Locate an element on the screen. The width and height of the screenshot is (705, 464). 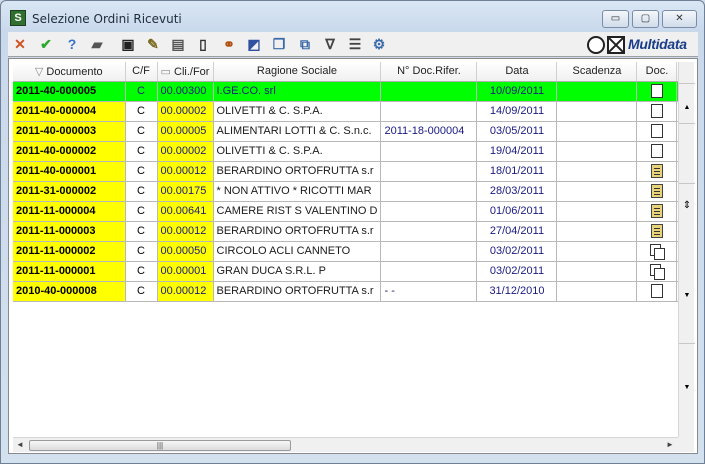
ruler-icon: ◩ is located at coordinates (254, 44).